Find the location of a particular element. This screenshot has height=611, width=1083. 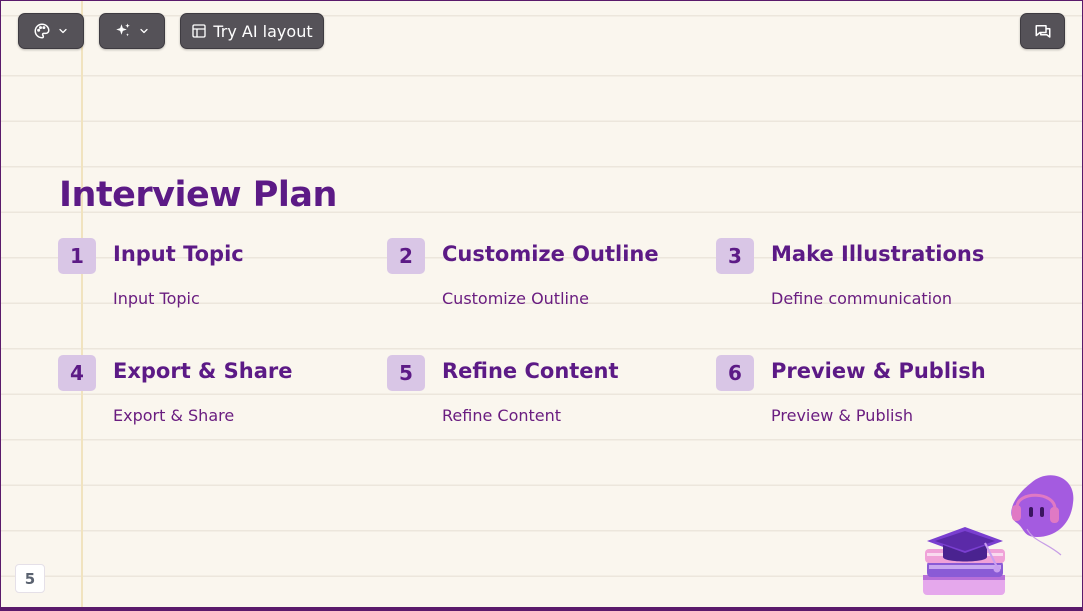

ai-tools-dropdown-button is located at coordinates (132, 31).